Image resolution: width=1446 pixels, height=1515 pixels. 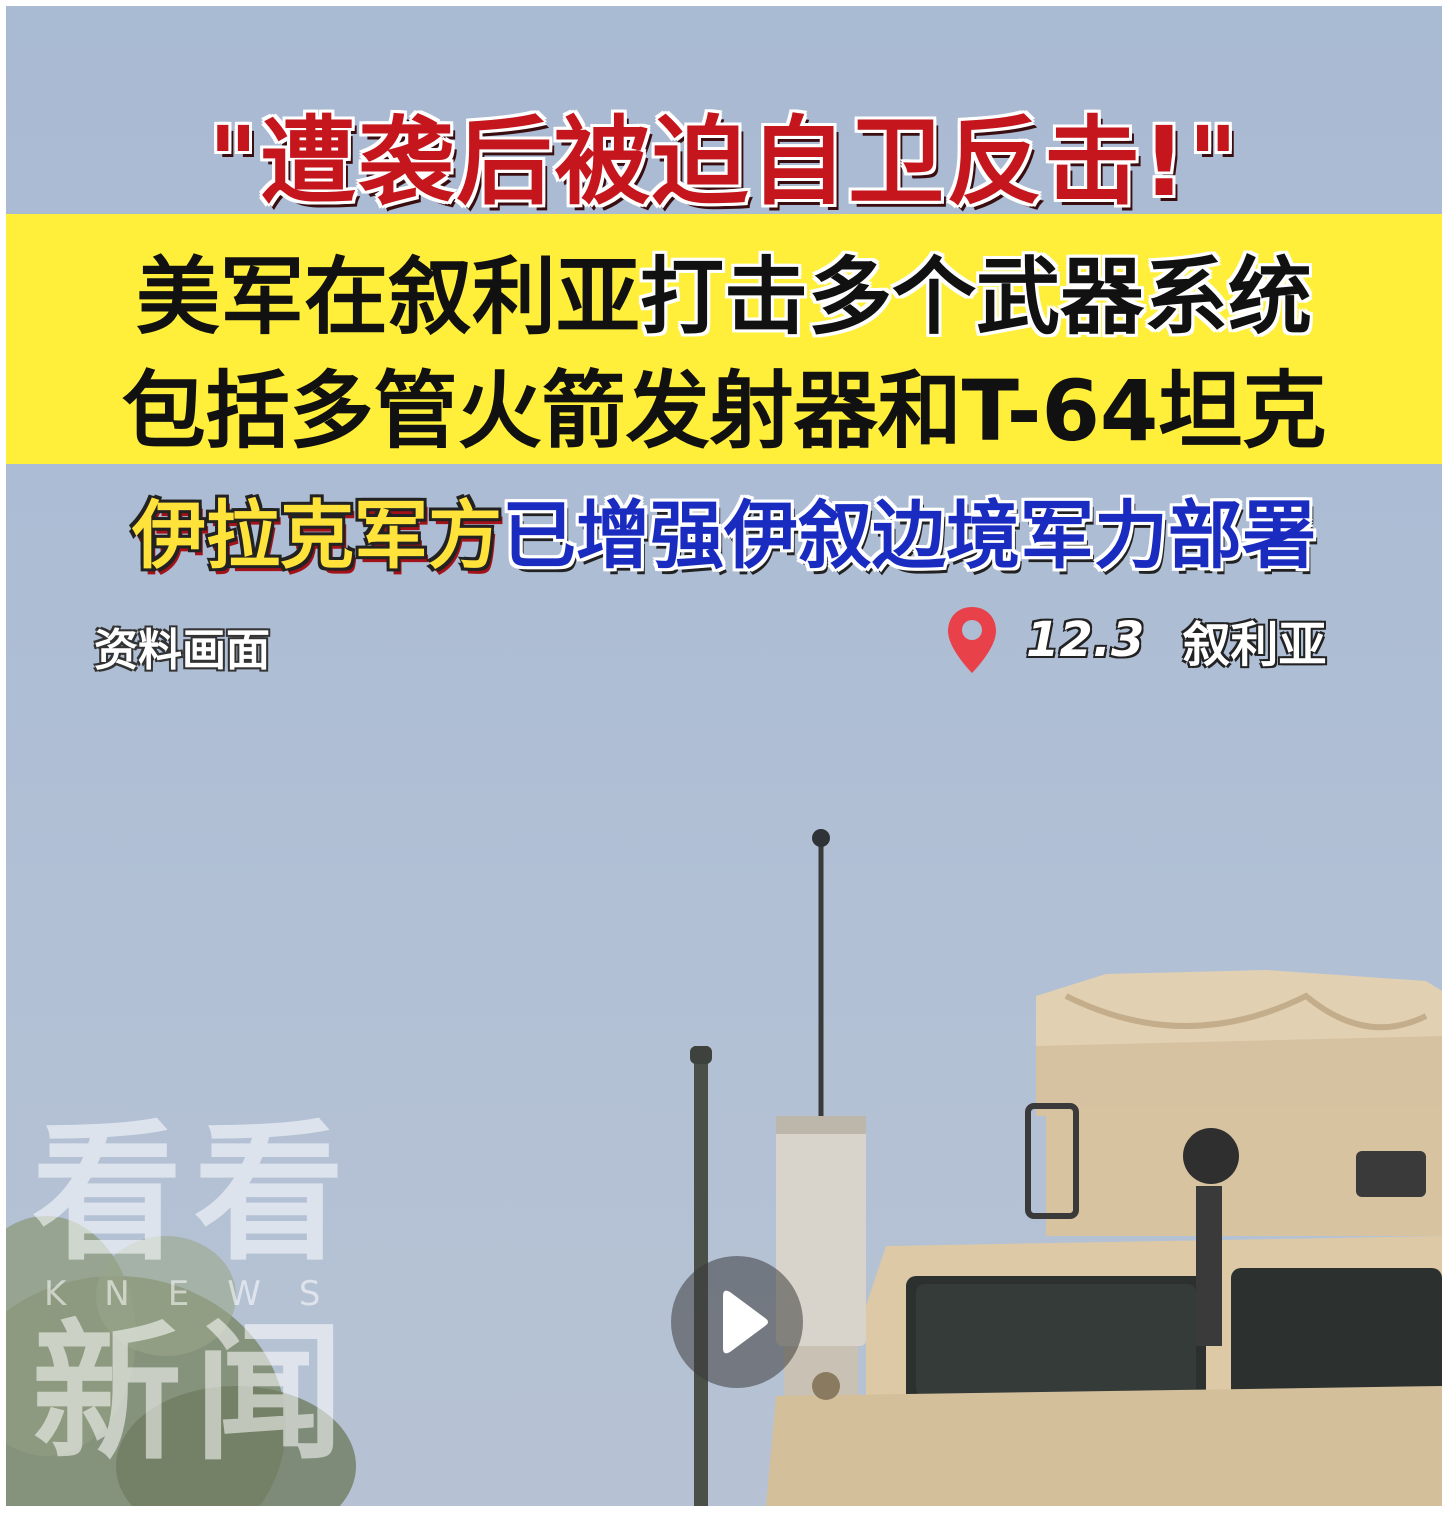 I want to click on headline: "遭袭后被迫自卫反击!", so click(x=724, y=162).